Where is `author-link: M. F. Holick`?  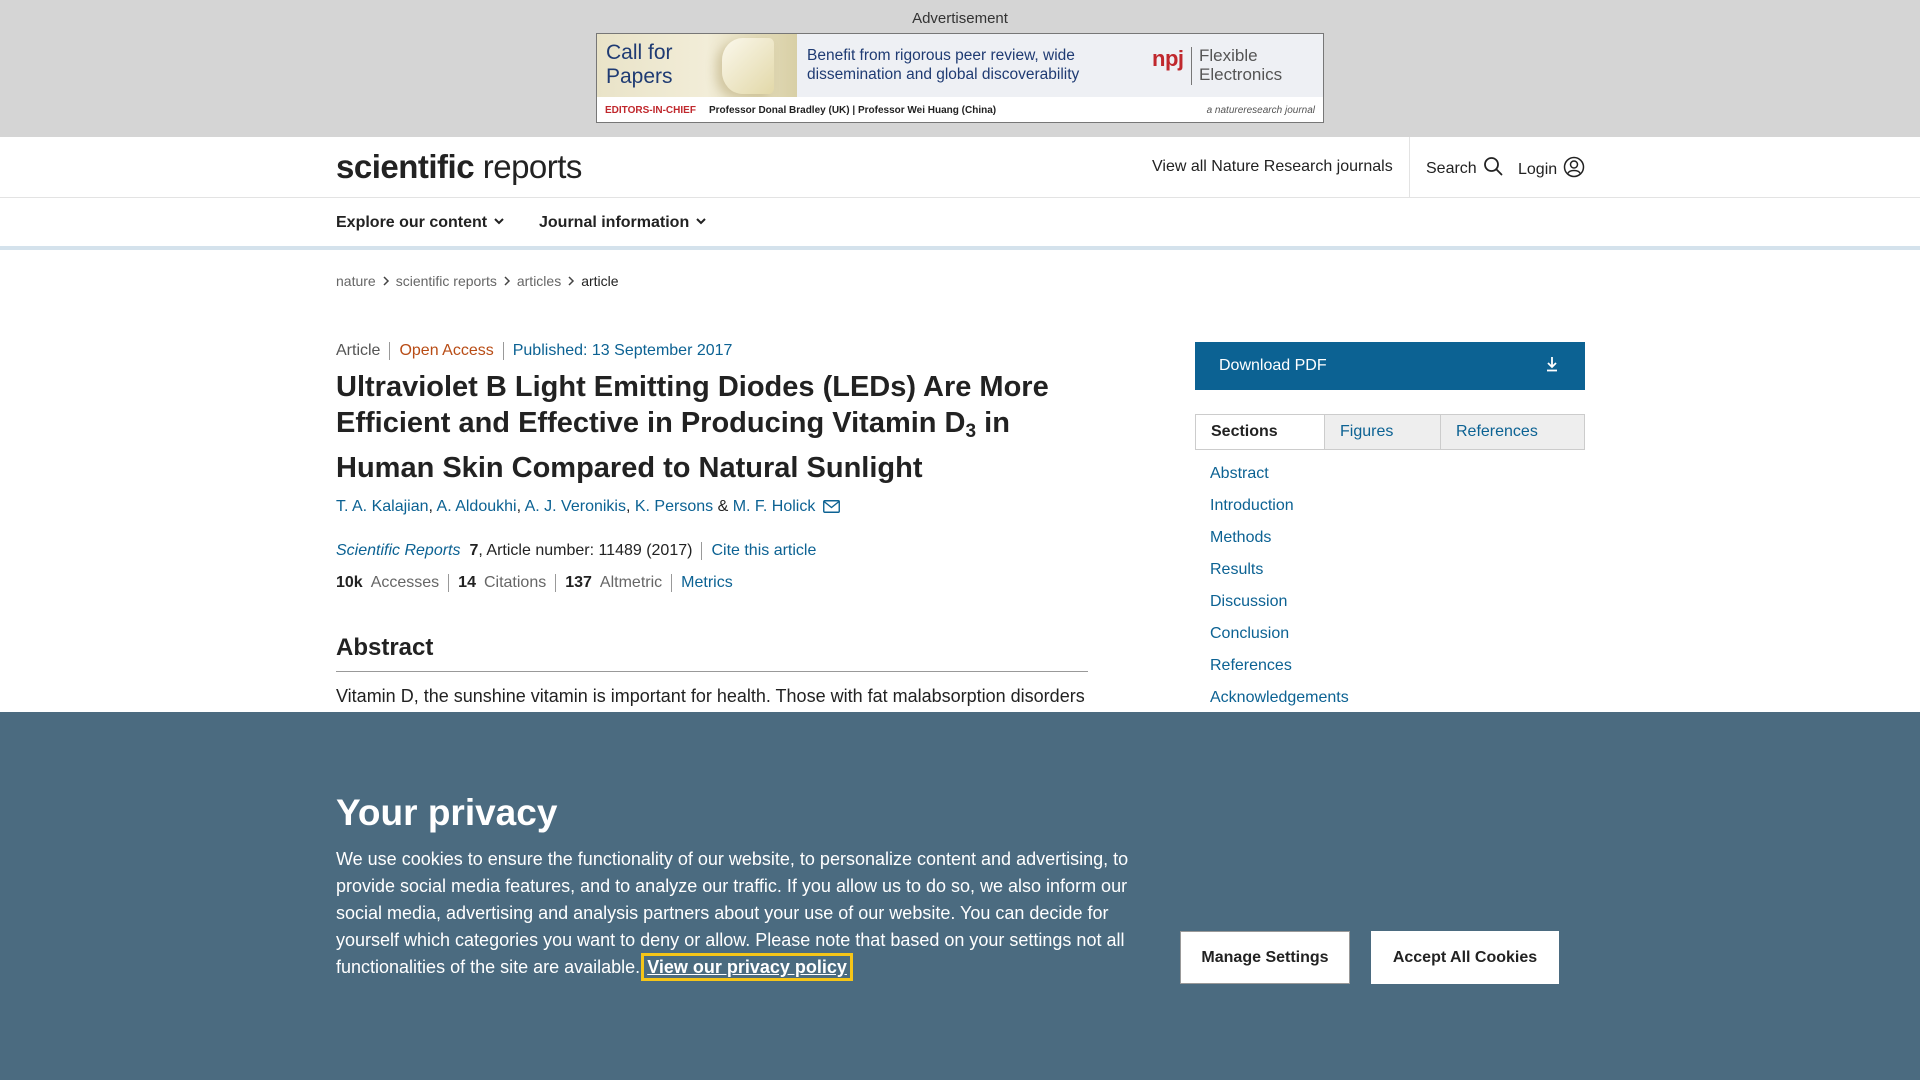 author-link: M. F. Holick is located at coordinates (774, 506).